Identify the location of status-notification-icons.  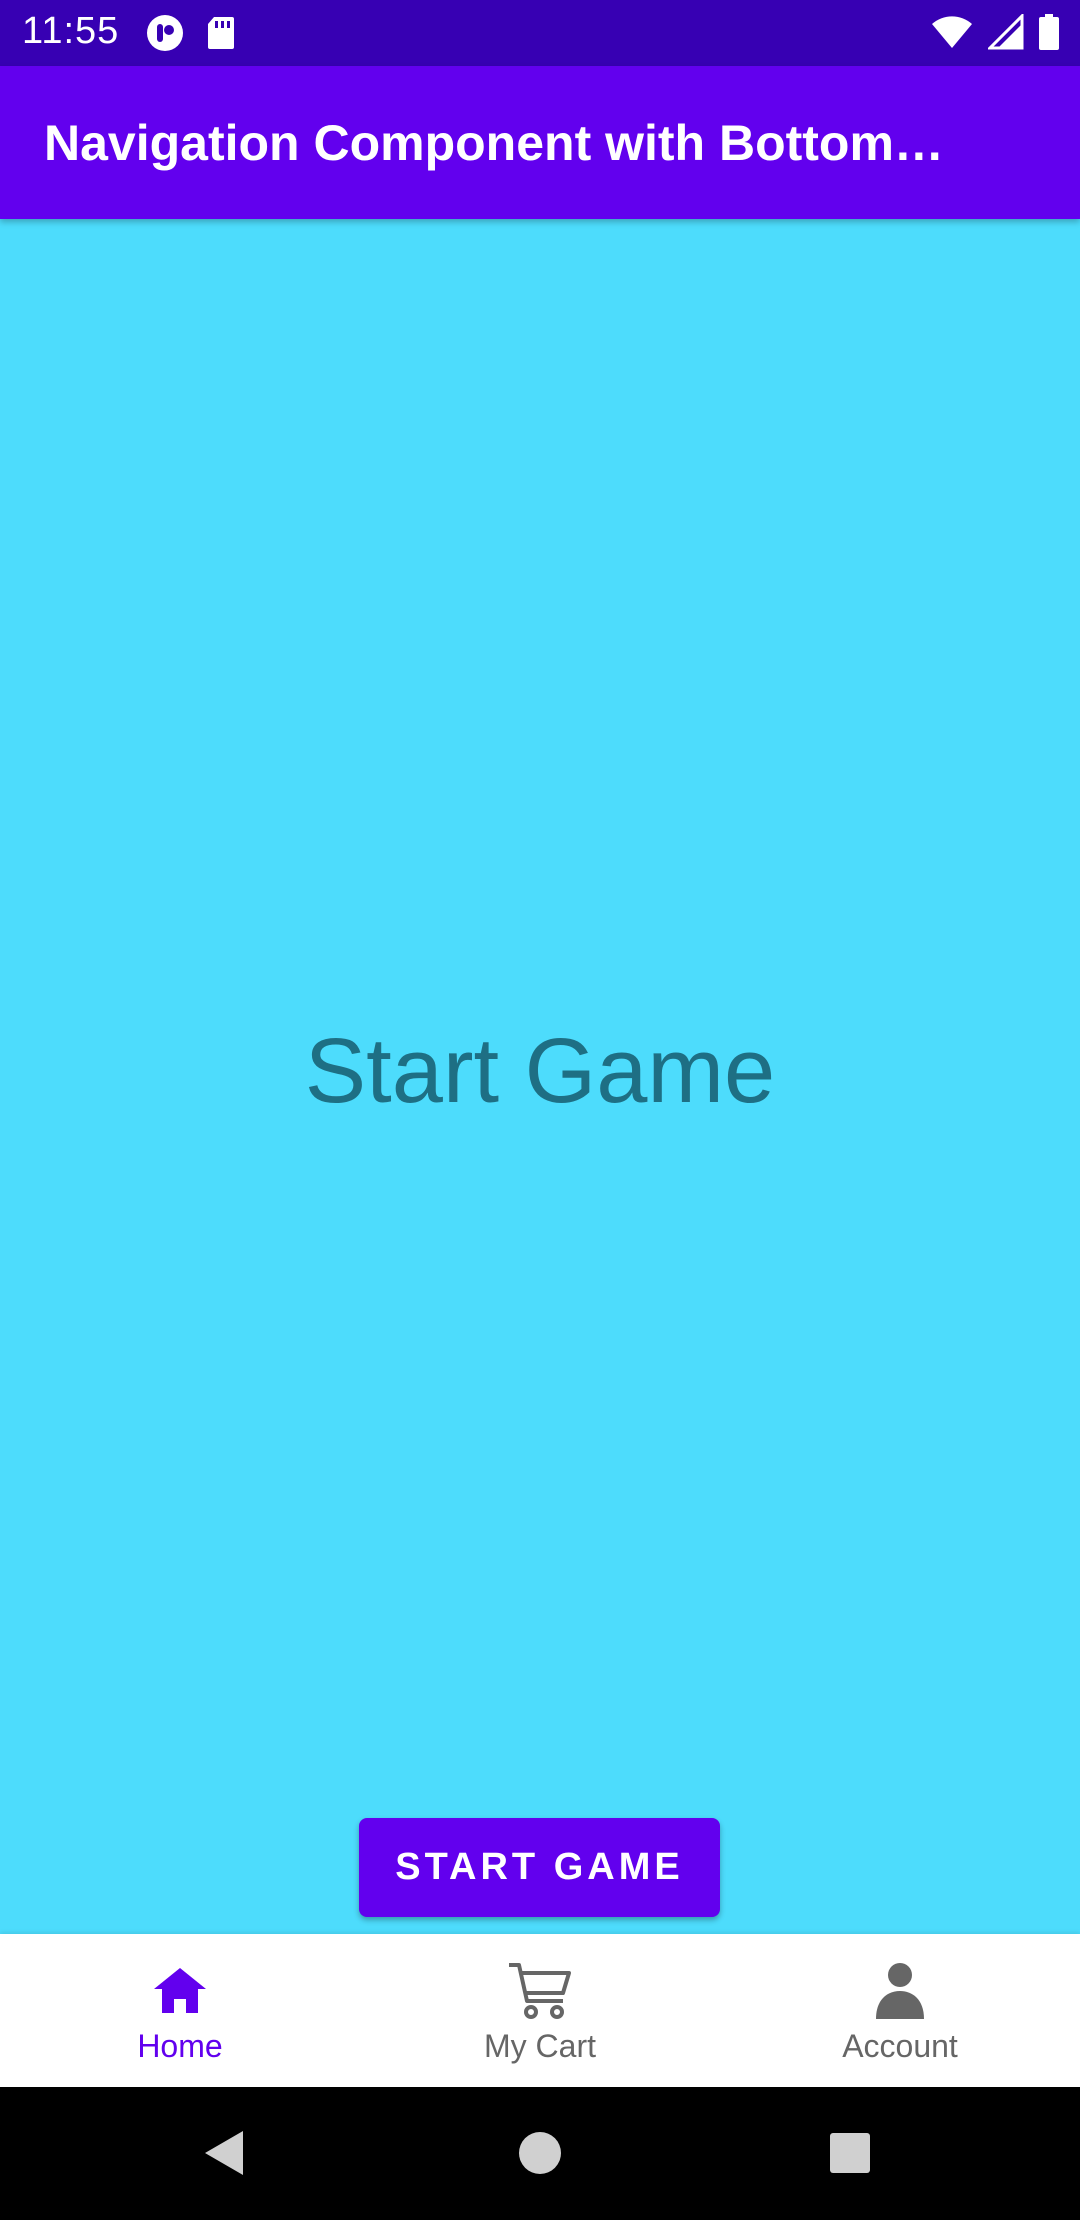
(191, 35).